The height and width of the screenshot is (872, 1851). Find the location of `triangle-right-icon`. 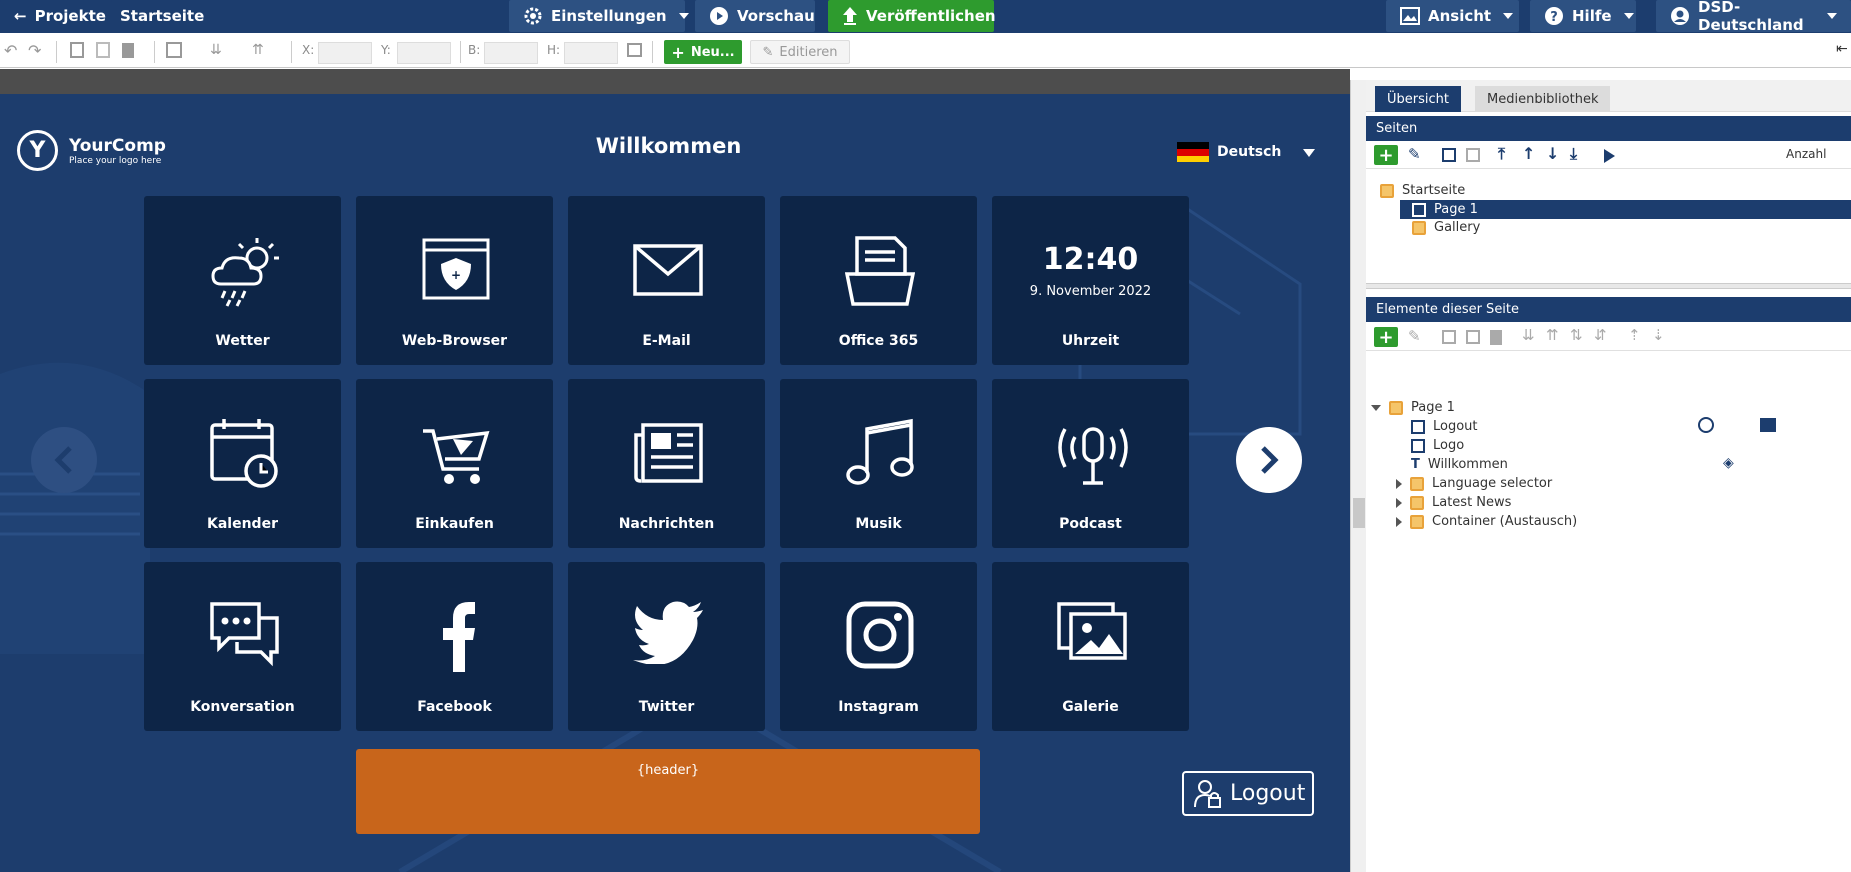

triangle-right-icon is located at coordinates (1399, 502).